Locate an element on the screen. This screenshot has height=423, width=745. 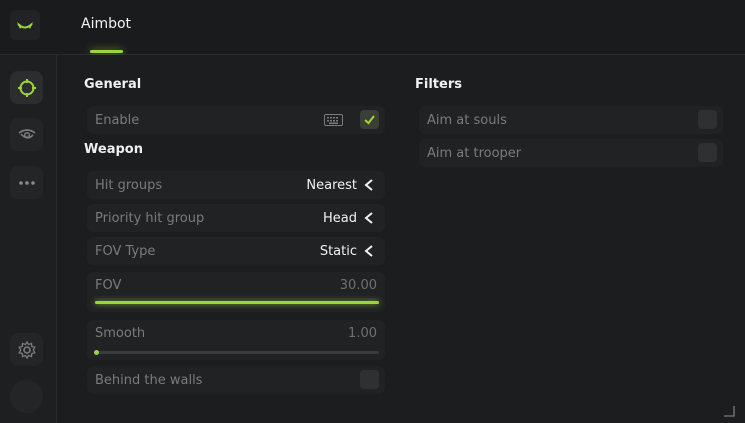
sidebar-item-settings is located at coordinates (26, 349).